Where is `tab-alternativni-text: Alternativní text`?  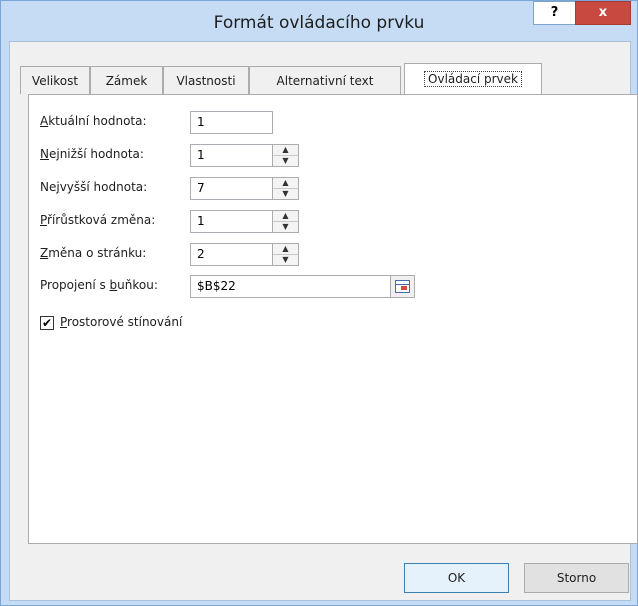
tab-alternativni-text: Alternativní text is located at coordinates (325, 80).